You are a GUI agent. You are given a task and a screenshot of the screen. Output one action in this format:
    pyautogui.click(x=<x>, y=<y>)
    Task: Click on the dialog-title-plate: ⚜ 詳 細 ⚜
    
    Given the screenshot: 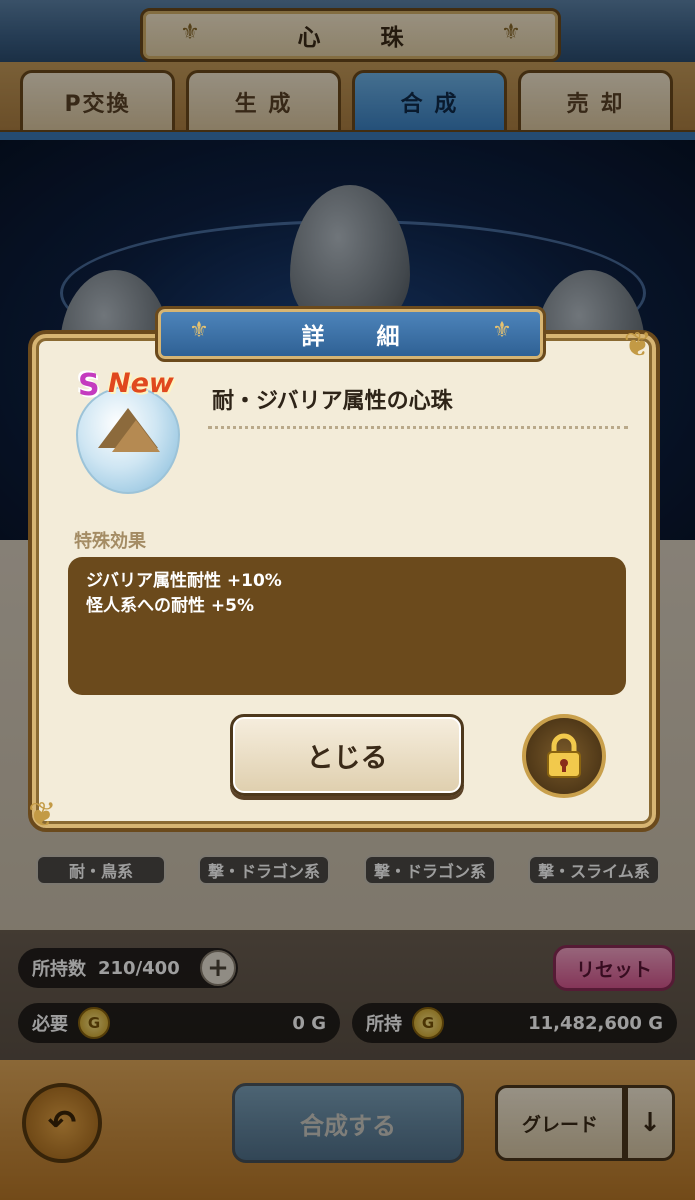 What is the action you would take?
    pyautogui.click(x=350, y=334)
    